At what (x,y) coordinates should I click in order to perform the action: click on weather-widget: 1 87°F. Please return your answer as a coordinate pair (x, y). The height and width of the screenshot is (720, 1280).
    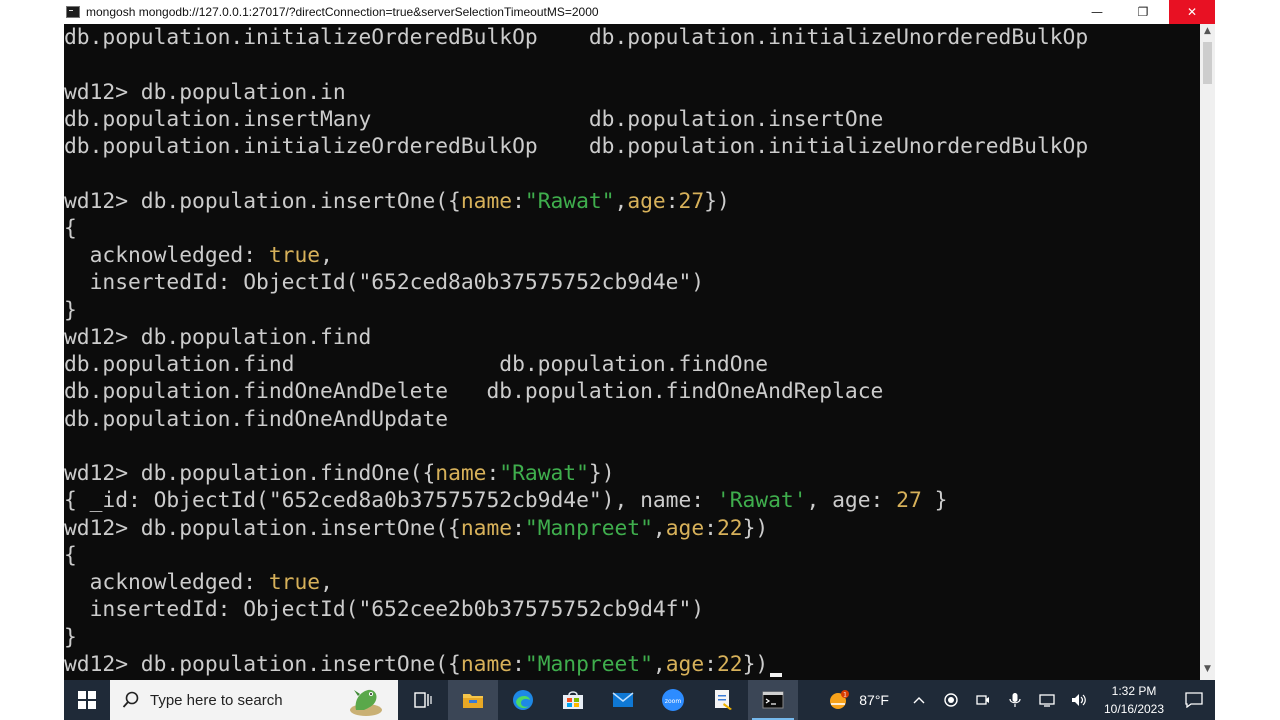
    Looking at the image, I should click on (858, 700).